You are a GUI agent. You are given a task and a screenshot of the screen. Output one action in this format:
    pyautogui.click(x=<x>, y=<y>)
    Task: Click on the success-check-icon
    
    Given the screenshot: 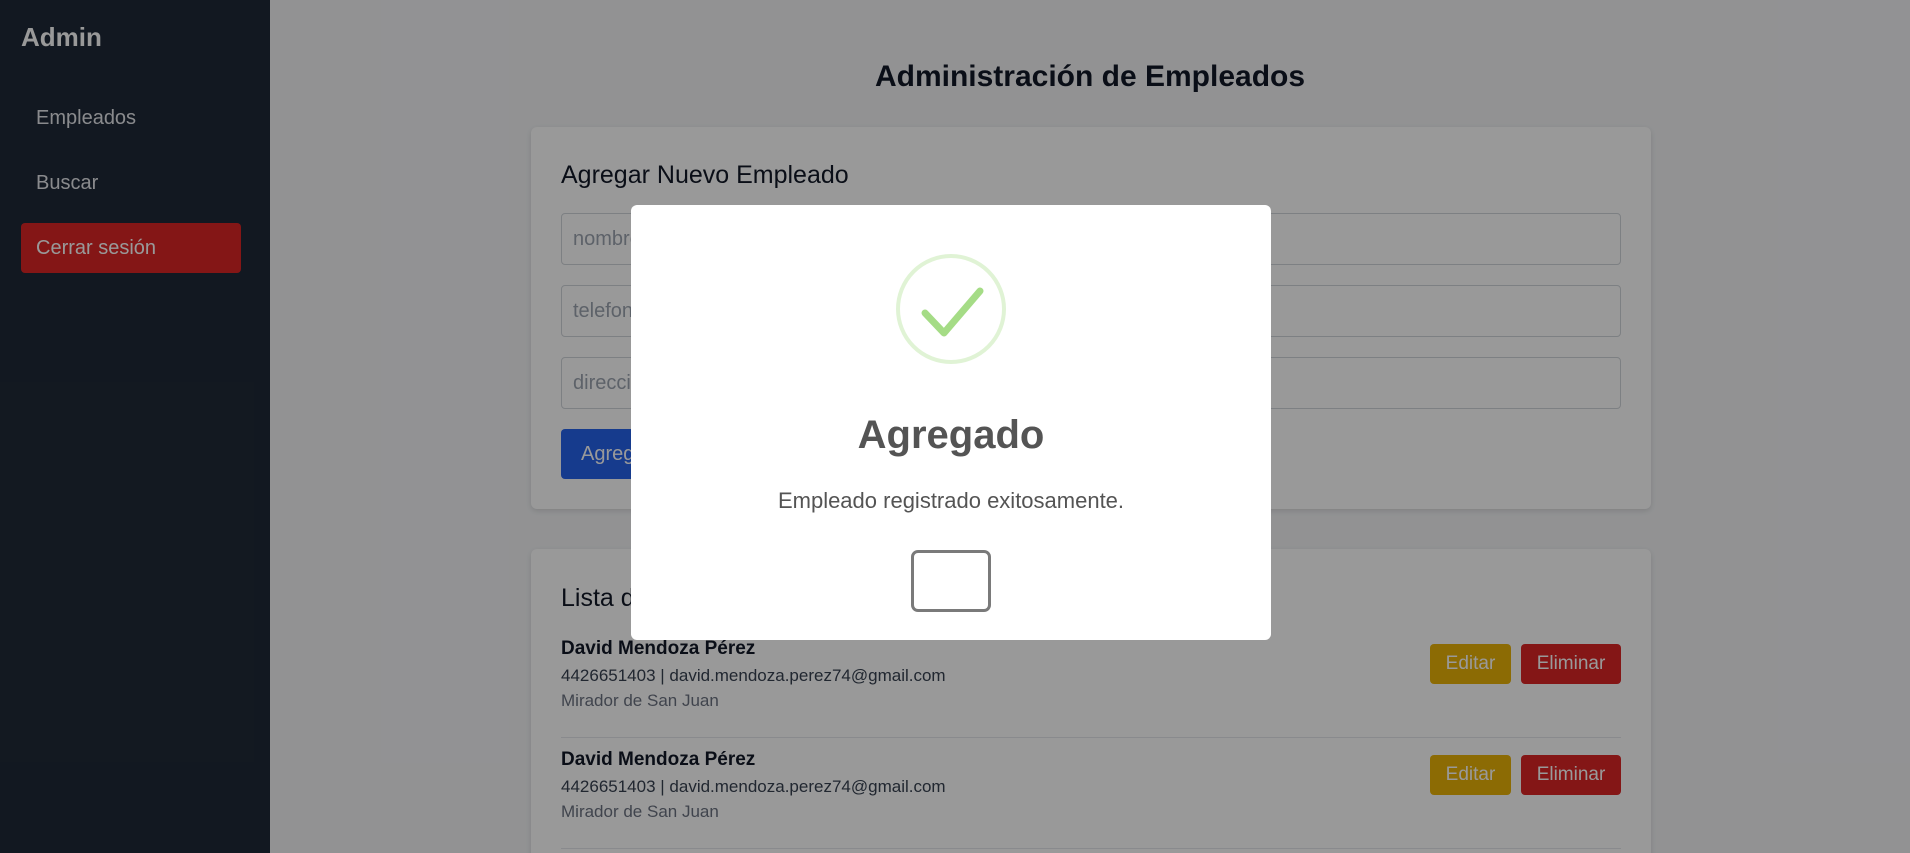 What is the action you would take?
    pyautogui.click(x=951, y=309)
    